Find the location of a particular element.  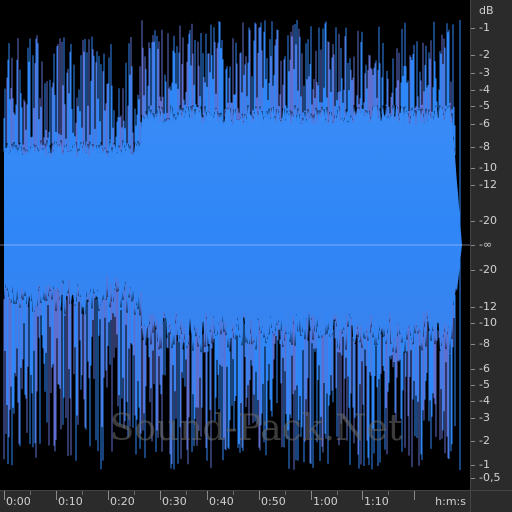

time-label: 1:10 is located at coordinates (376, 501).